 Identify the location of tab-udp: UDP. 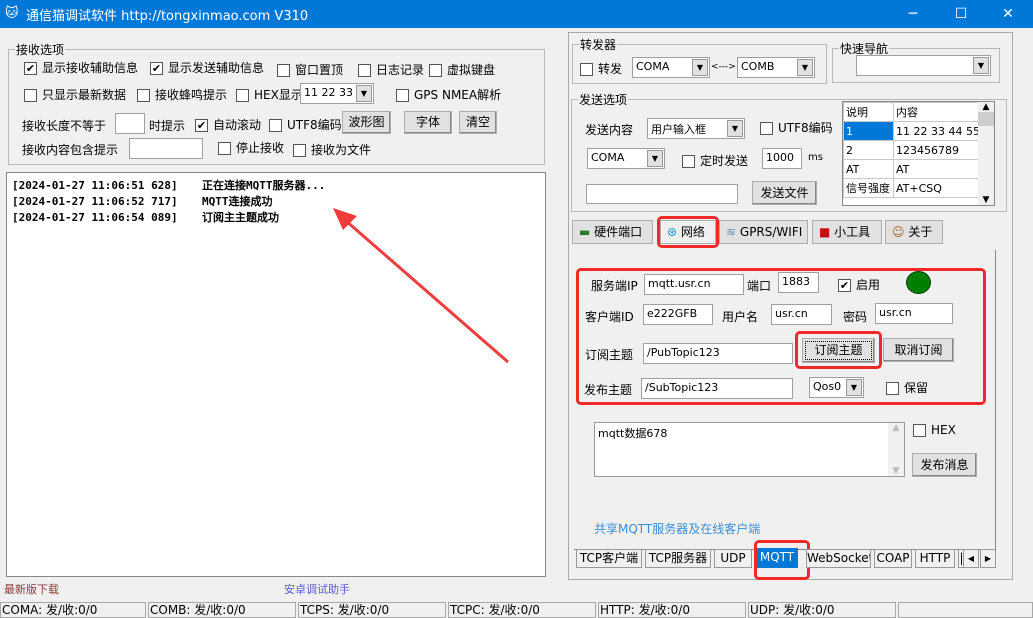
(733, 558).